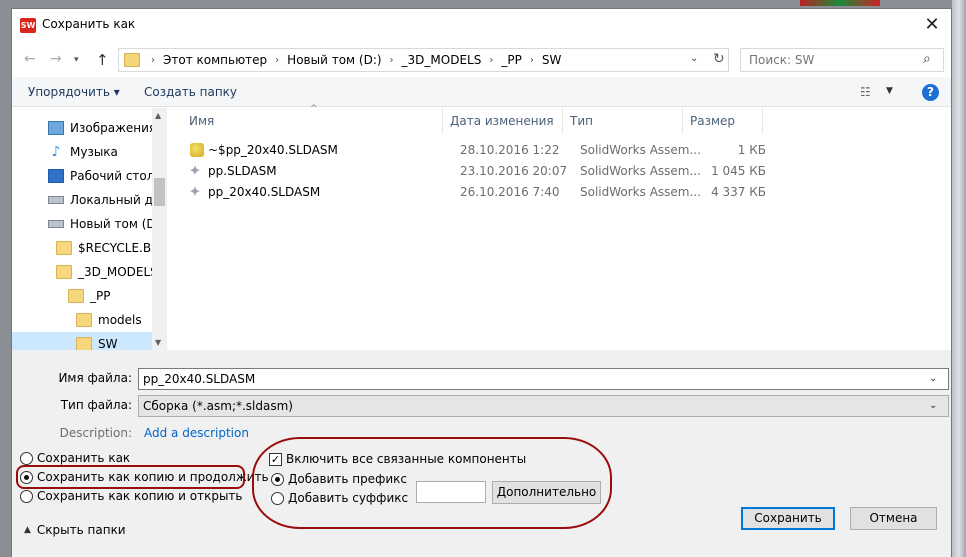 The height and width of the screenshot is (557, 966). What do you see at coordinates (623, 121) in the screenshot?
I see `column-header-type: Тип` at bounding box center [623, 121].